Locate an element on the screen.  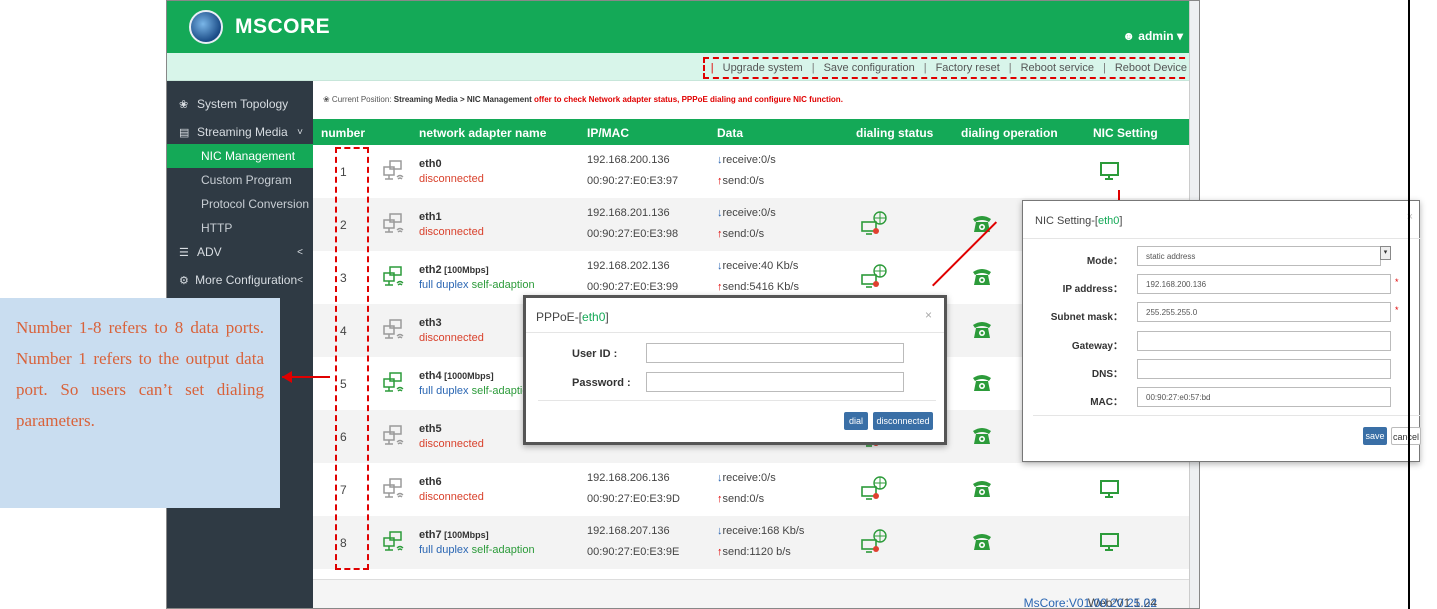
subnet-mask-label: Subnet mask： is located at coordinates (1086, 317).